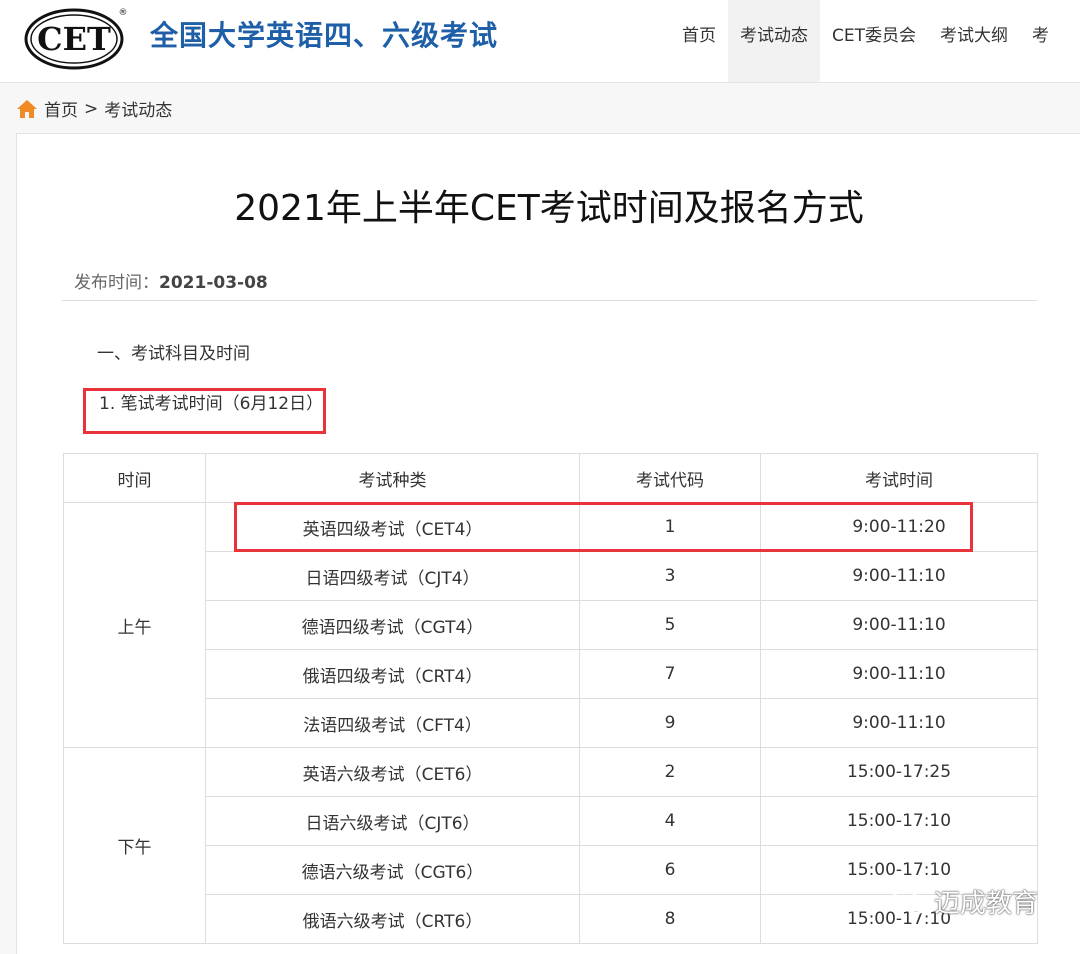 The width and height of the screenshot is (1080, 954). What do you see at coordinates (670, 772) in the screenshot?
I see `exam-code-cell: 2` at bounding box center [670, 772].